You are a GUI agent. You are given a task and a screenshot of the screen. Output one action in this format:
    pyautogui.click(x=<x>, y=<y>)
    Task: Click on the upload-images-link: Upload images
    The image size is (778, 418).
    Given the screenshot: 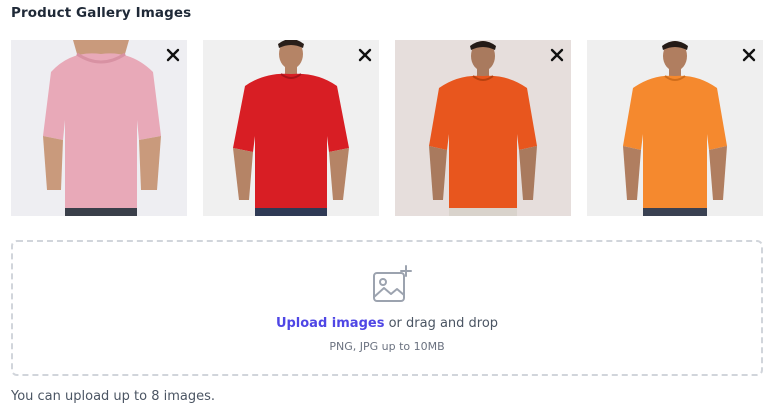 What is the action you would take?
    pyautogui.click(x=330, y=323)
    